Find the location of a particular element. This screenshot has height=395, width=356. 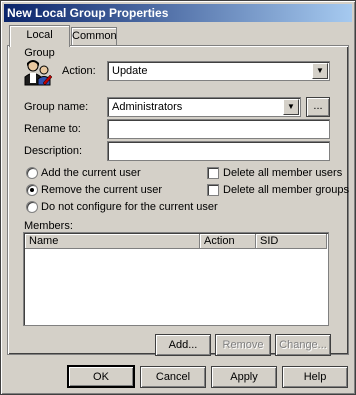

tab-common-label: Common is located at coordinates (94, 36).